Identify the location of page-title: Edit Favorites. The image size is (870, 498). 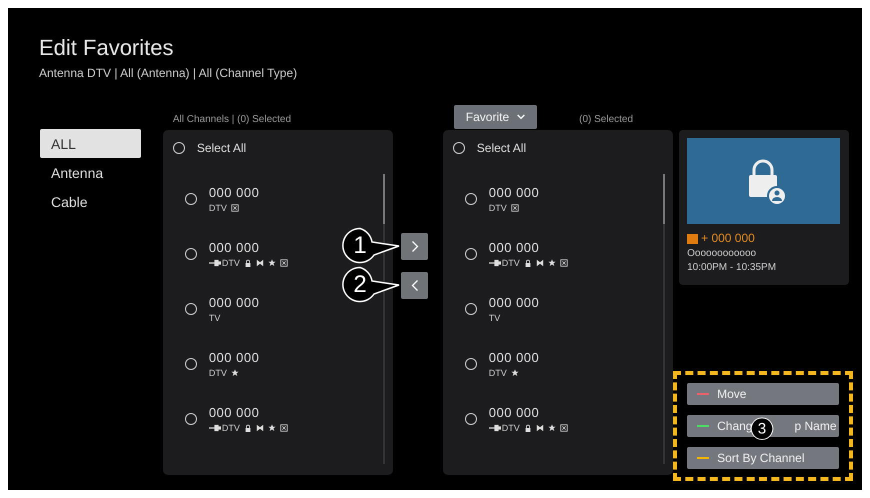
(106, 48).